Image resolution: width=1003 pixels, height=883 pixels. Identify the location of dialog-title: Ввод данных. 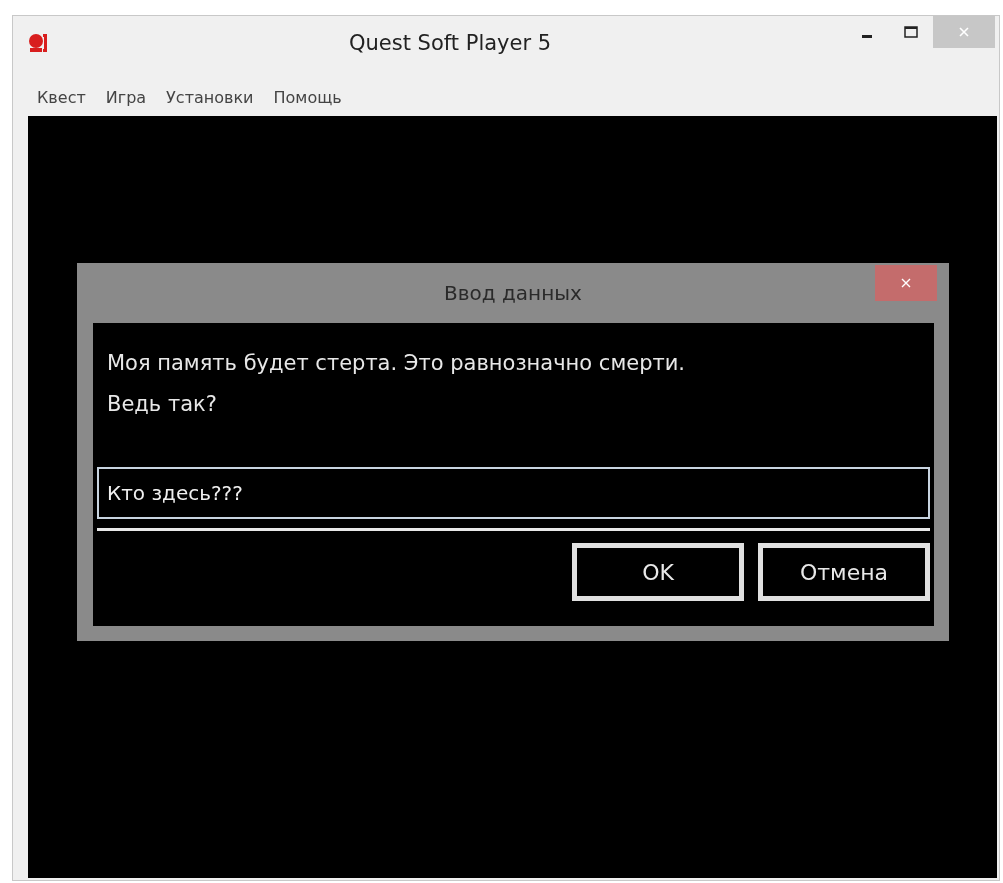
(513, 293).